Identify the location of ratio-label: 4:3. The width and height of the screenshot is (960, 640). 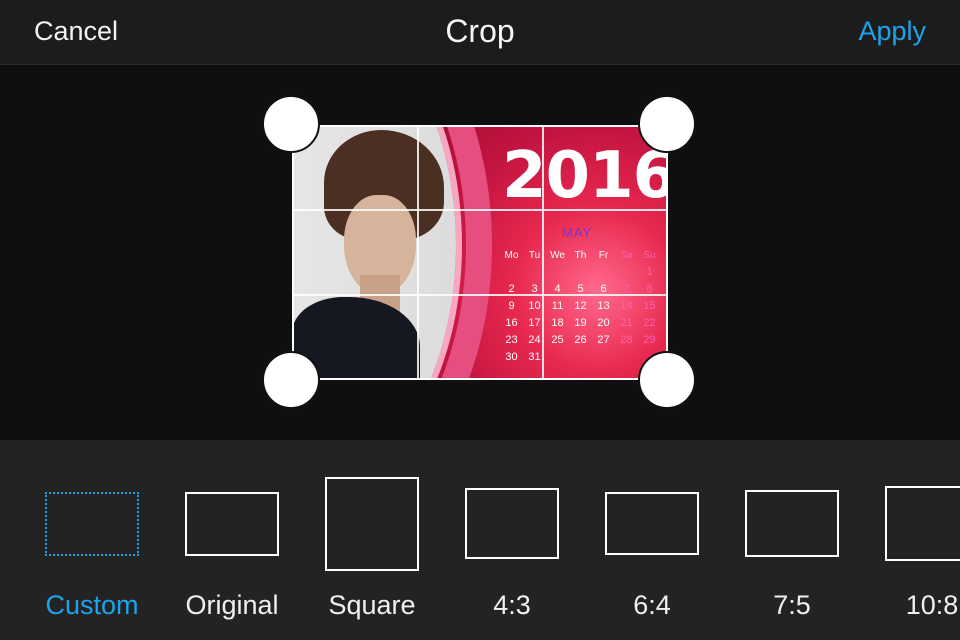
(512, 605).